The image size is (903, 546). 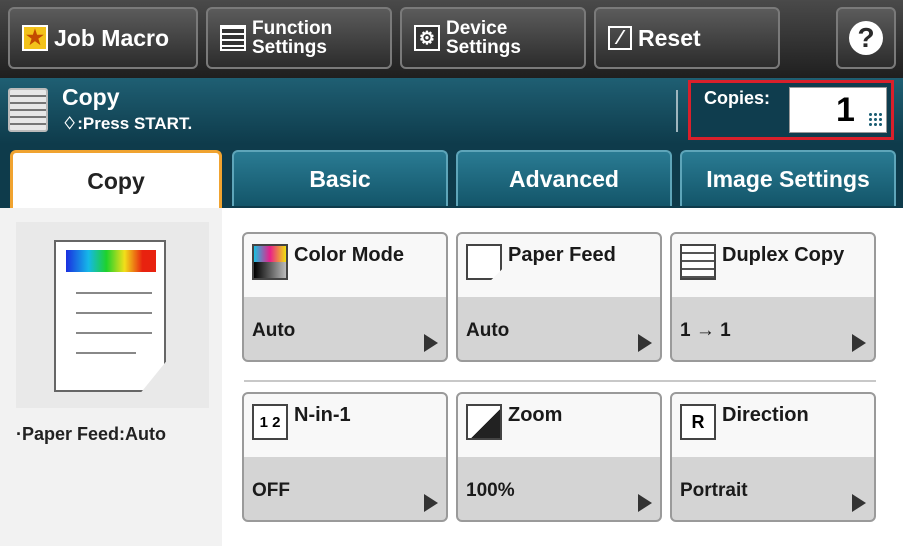 I want to click on start-prompt: ♢:Press START., so click(x=127, y=123).